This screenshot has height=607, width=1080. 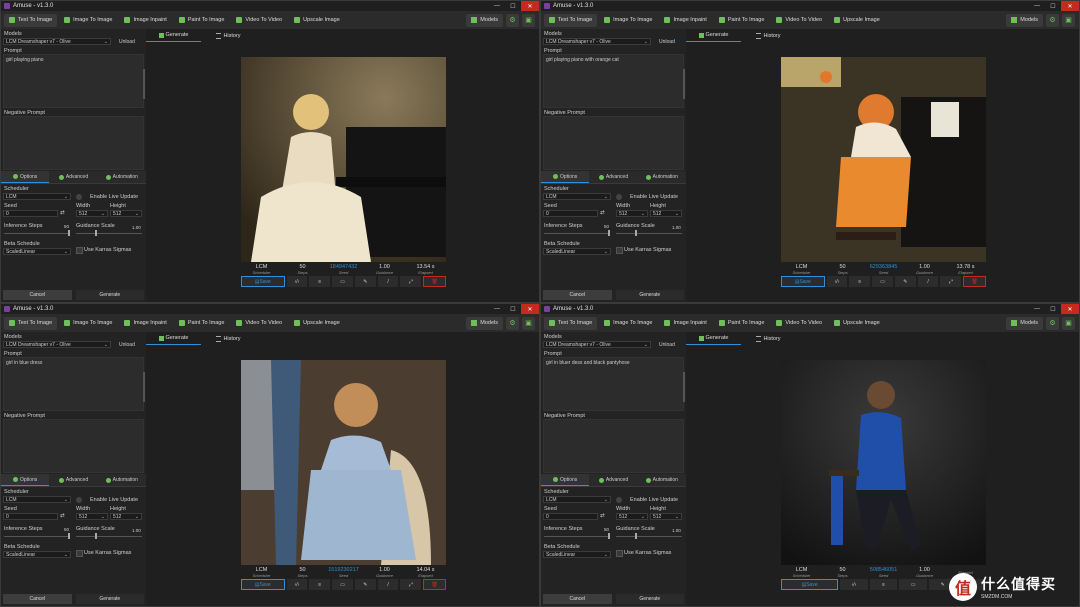 What do you see at coordinates (528, 323) in the screenshot?
I see `log-button: ▣` at bounding box center [528, 323].